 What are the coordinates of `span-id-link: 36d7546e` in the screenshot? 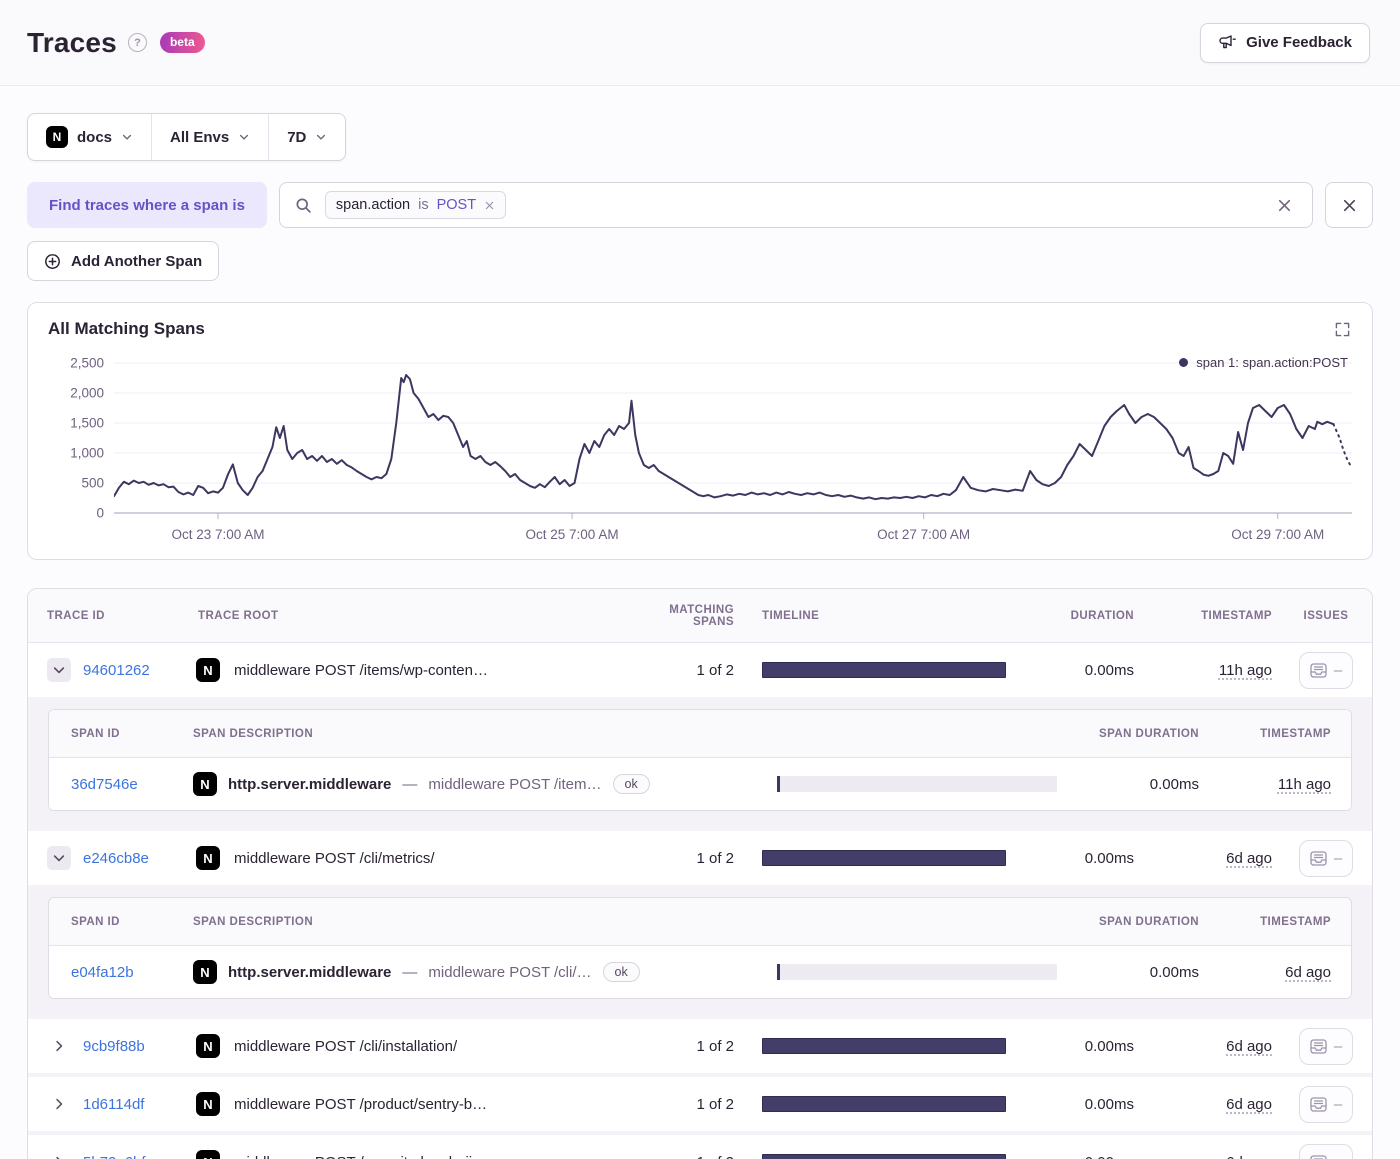 It's located at (104, 784).